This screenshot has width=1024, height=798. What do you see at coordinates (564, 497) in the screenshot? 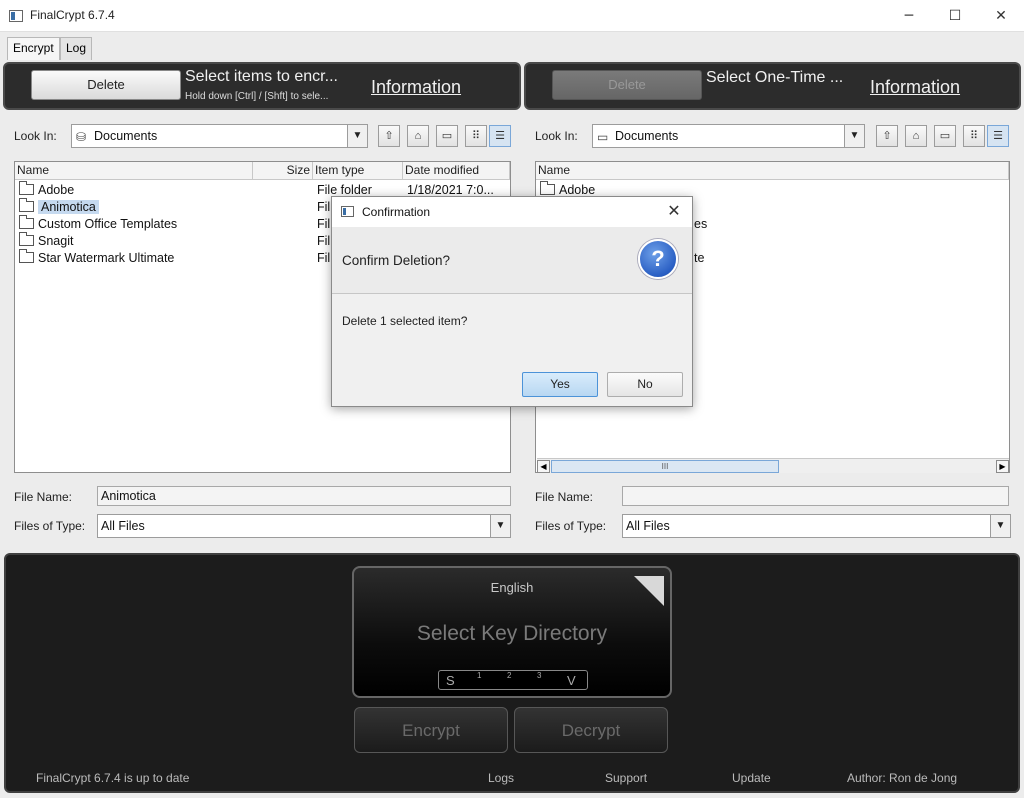
I see `right-file-name-label: File Name:` at bounding box center [564, 497].